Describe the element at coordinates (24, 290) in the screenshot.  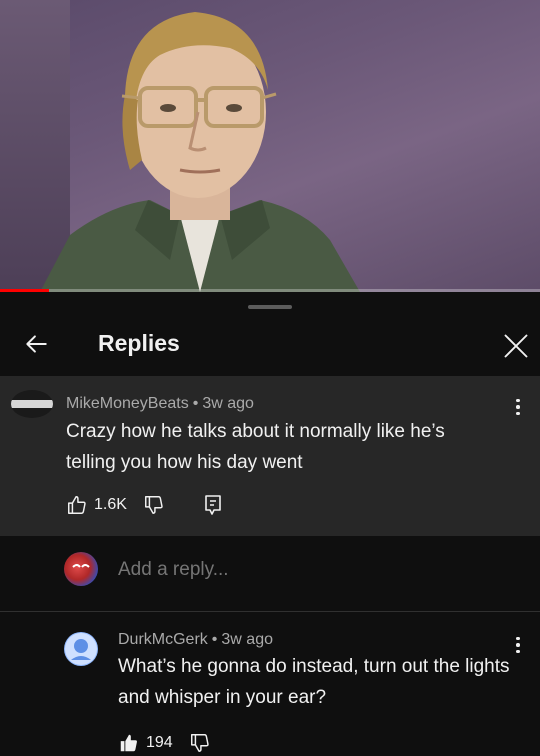
I see `video-progress-fill` at that location.